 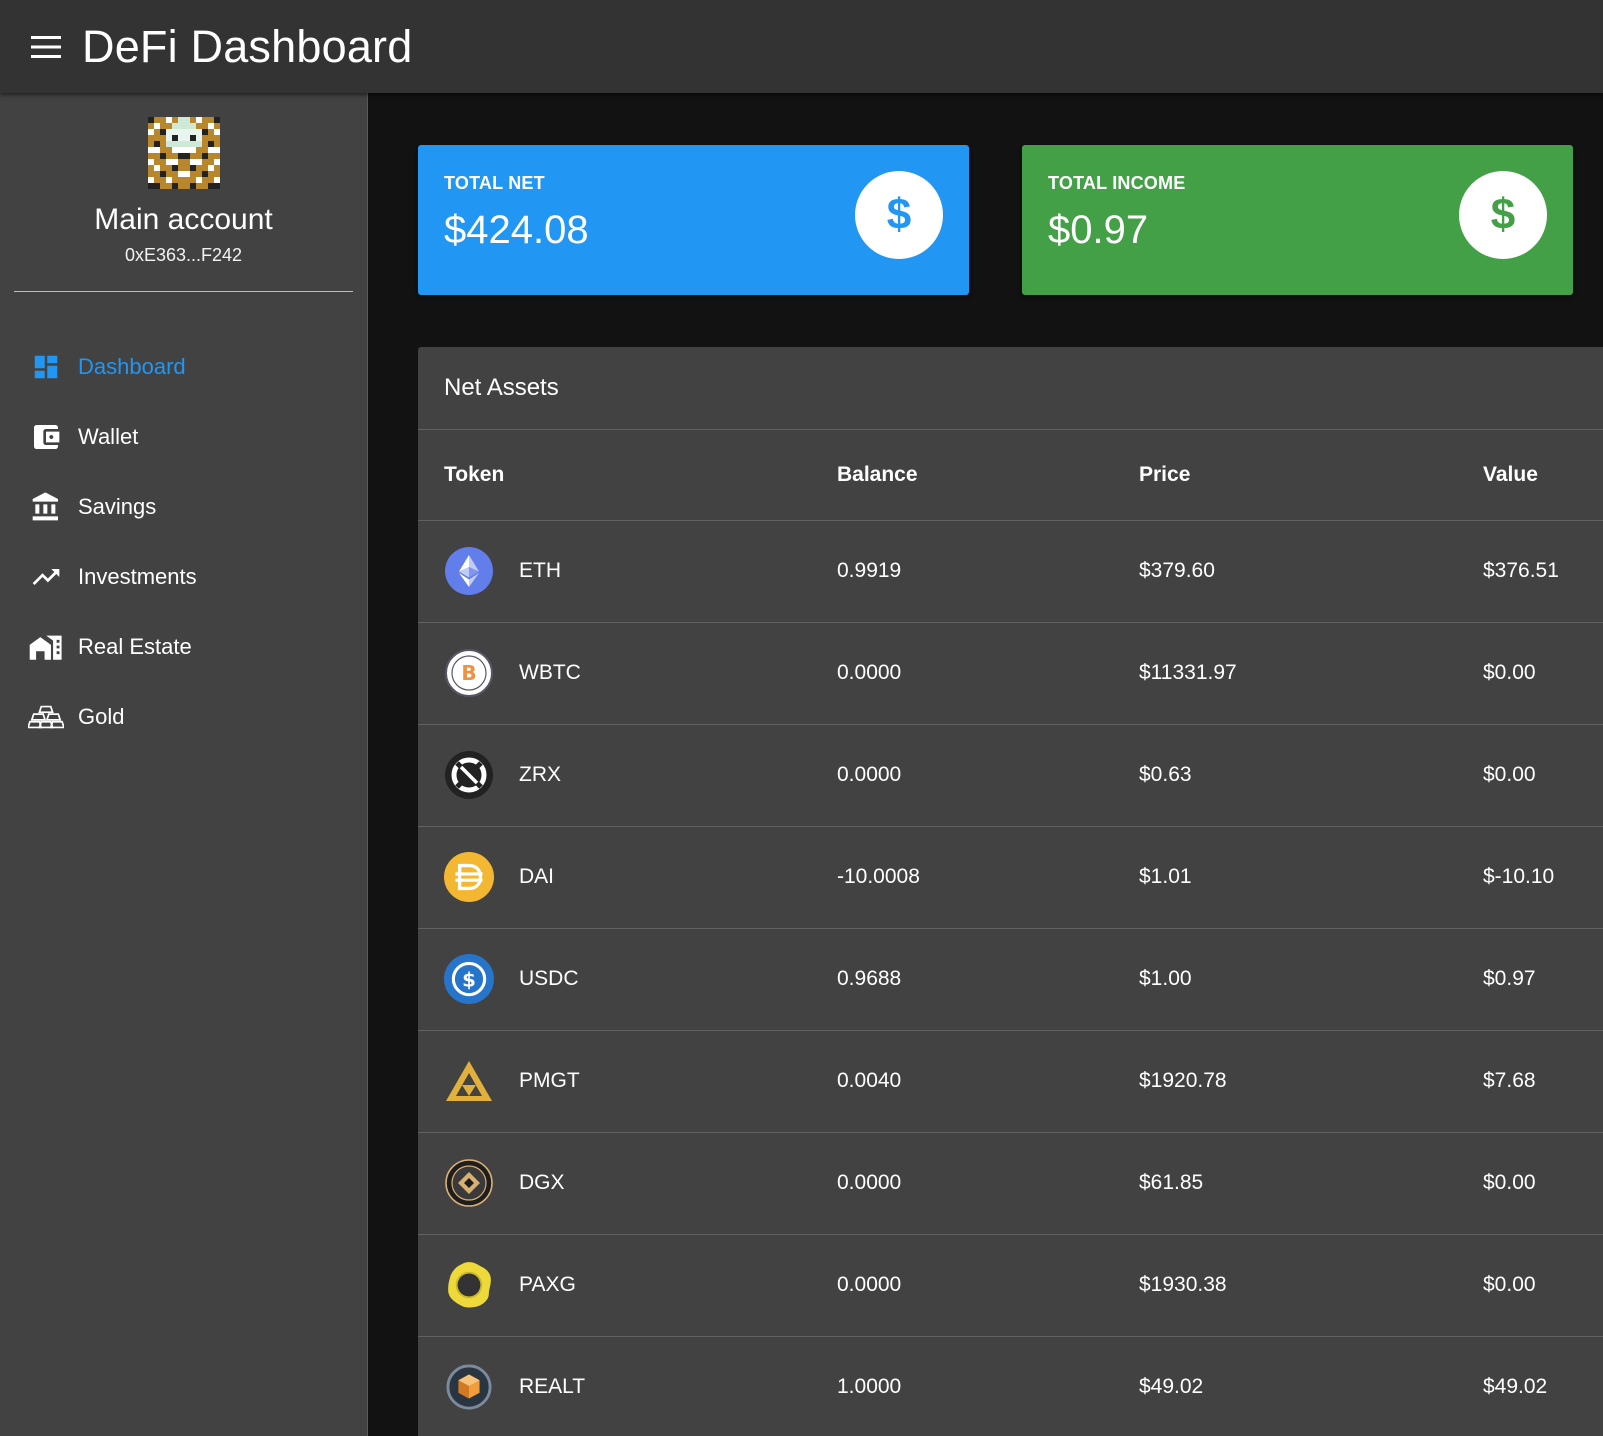 I want to click on sidebar-item-label: Dashboard, so click(x=132, y=366).